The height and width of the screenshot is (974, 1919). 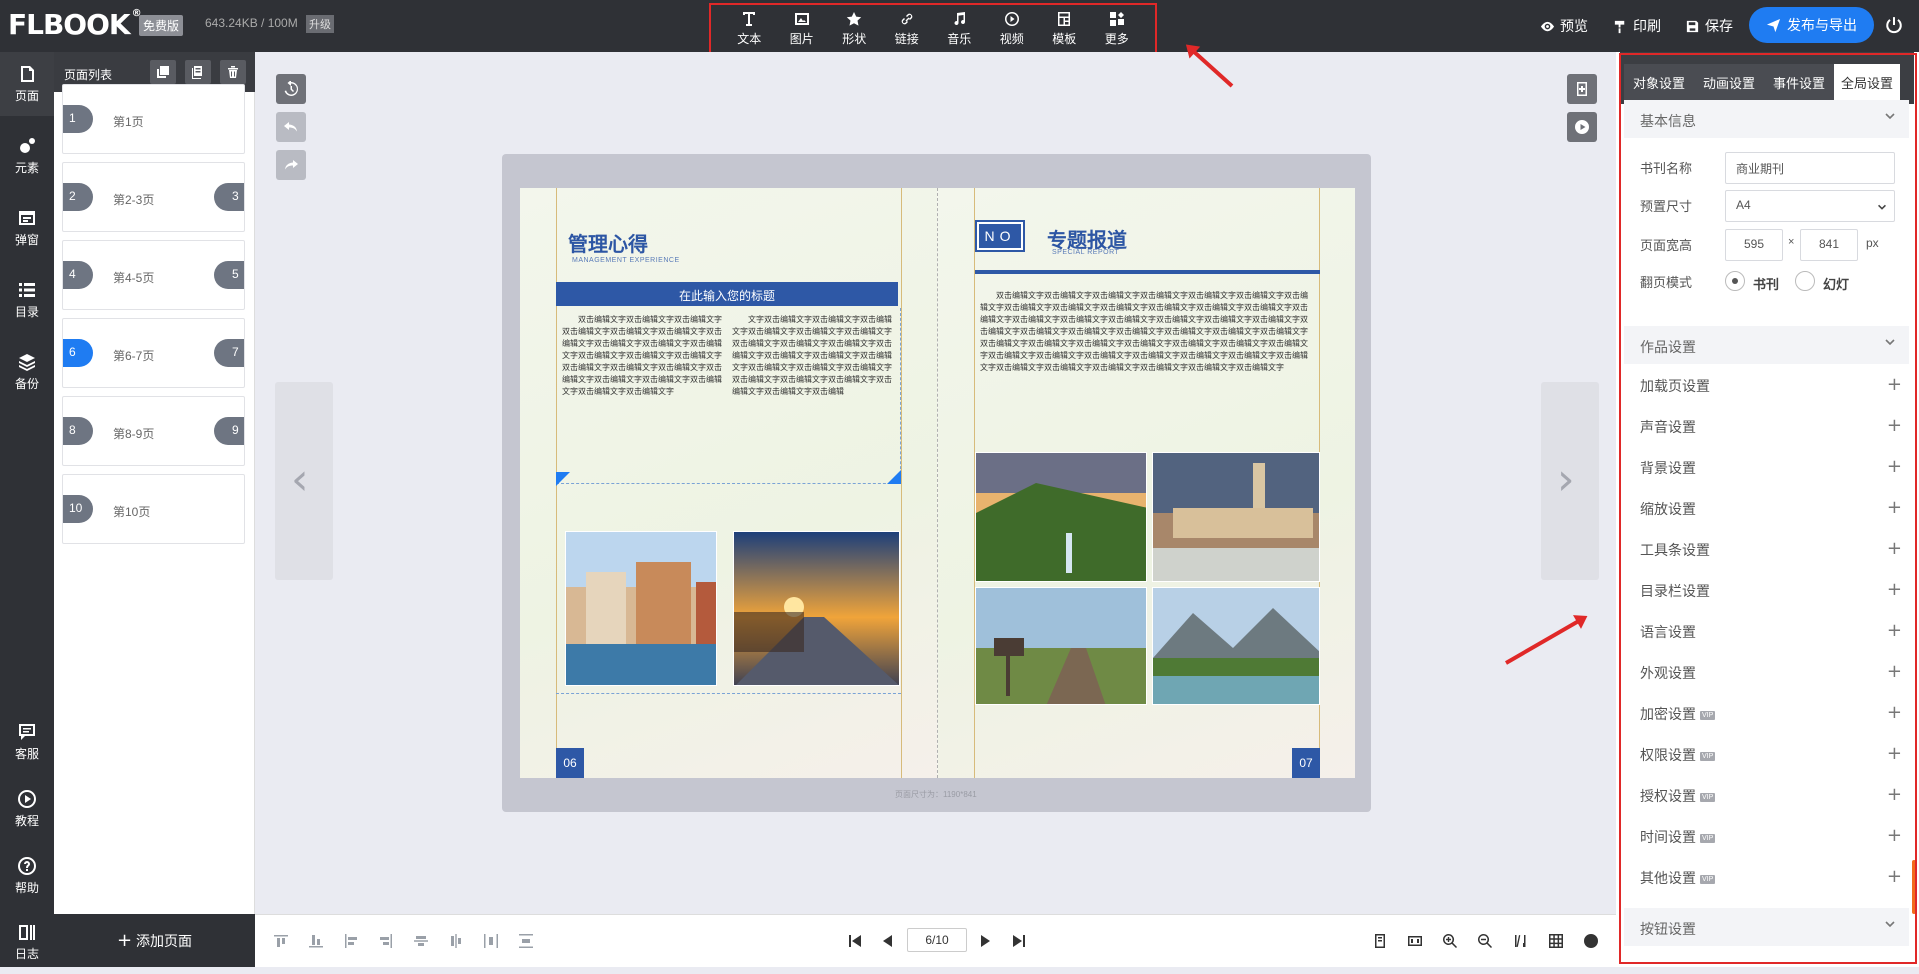 I want to click on right-page-subtitle: SPECIAL REPORT, so click(x=1085, y=252).